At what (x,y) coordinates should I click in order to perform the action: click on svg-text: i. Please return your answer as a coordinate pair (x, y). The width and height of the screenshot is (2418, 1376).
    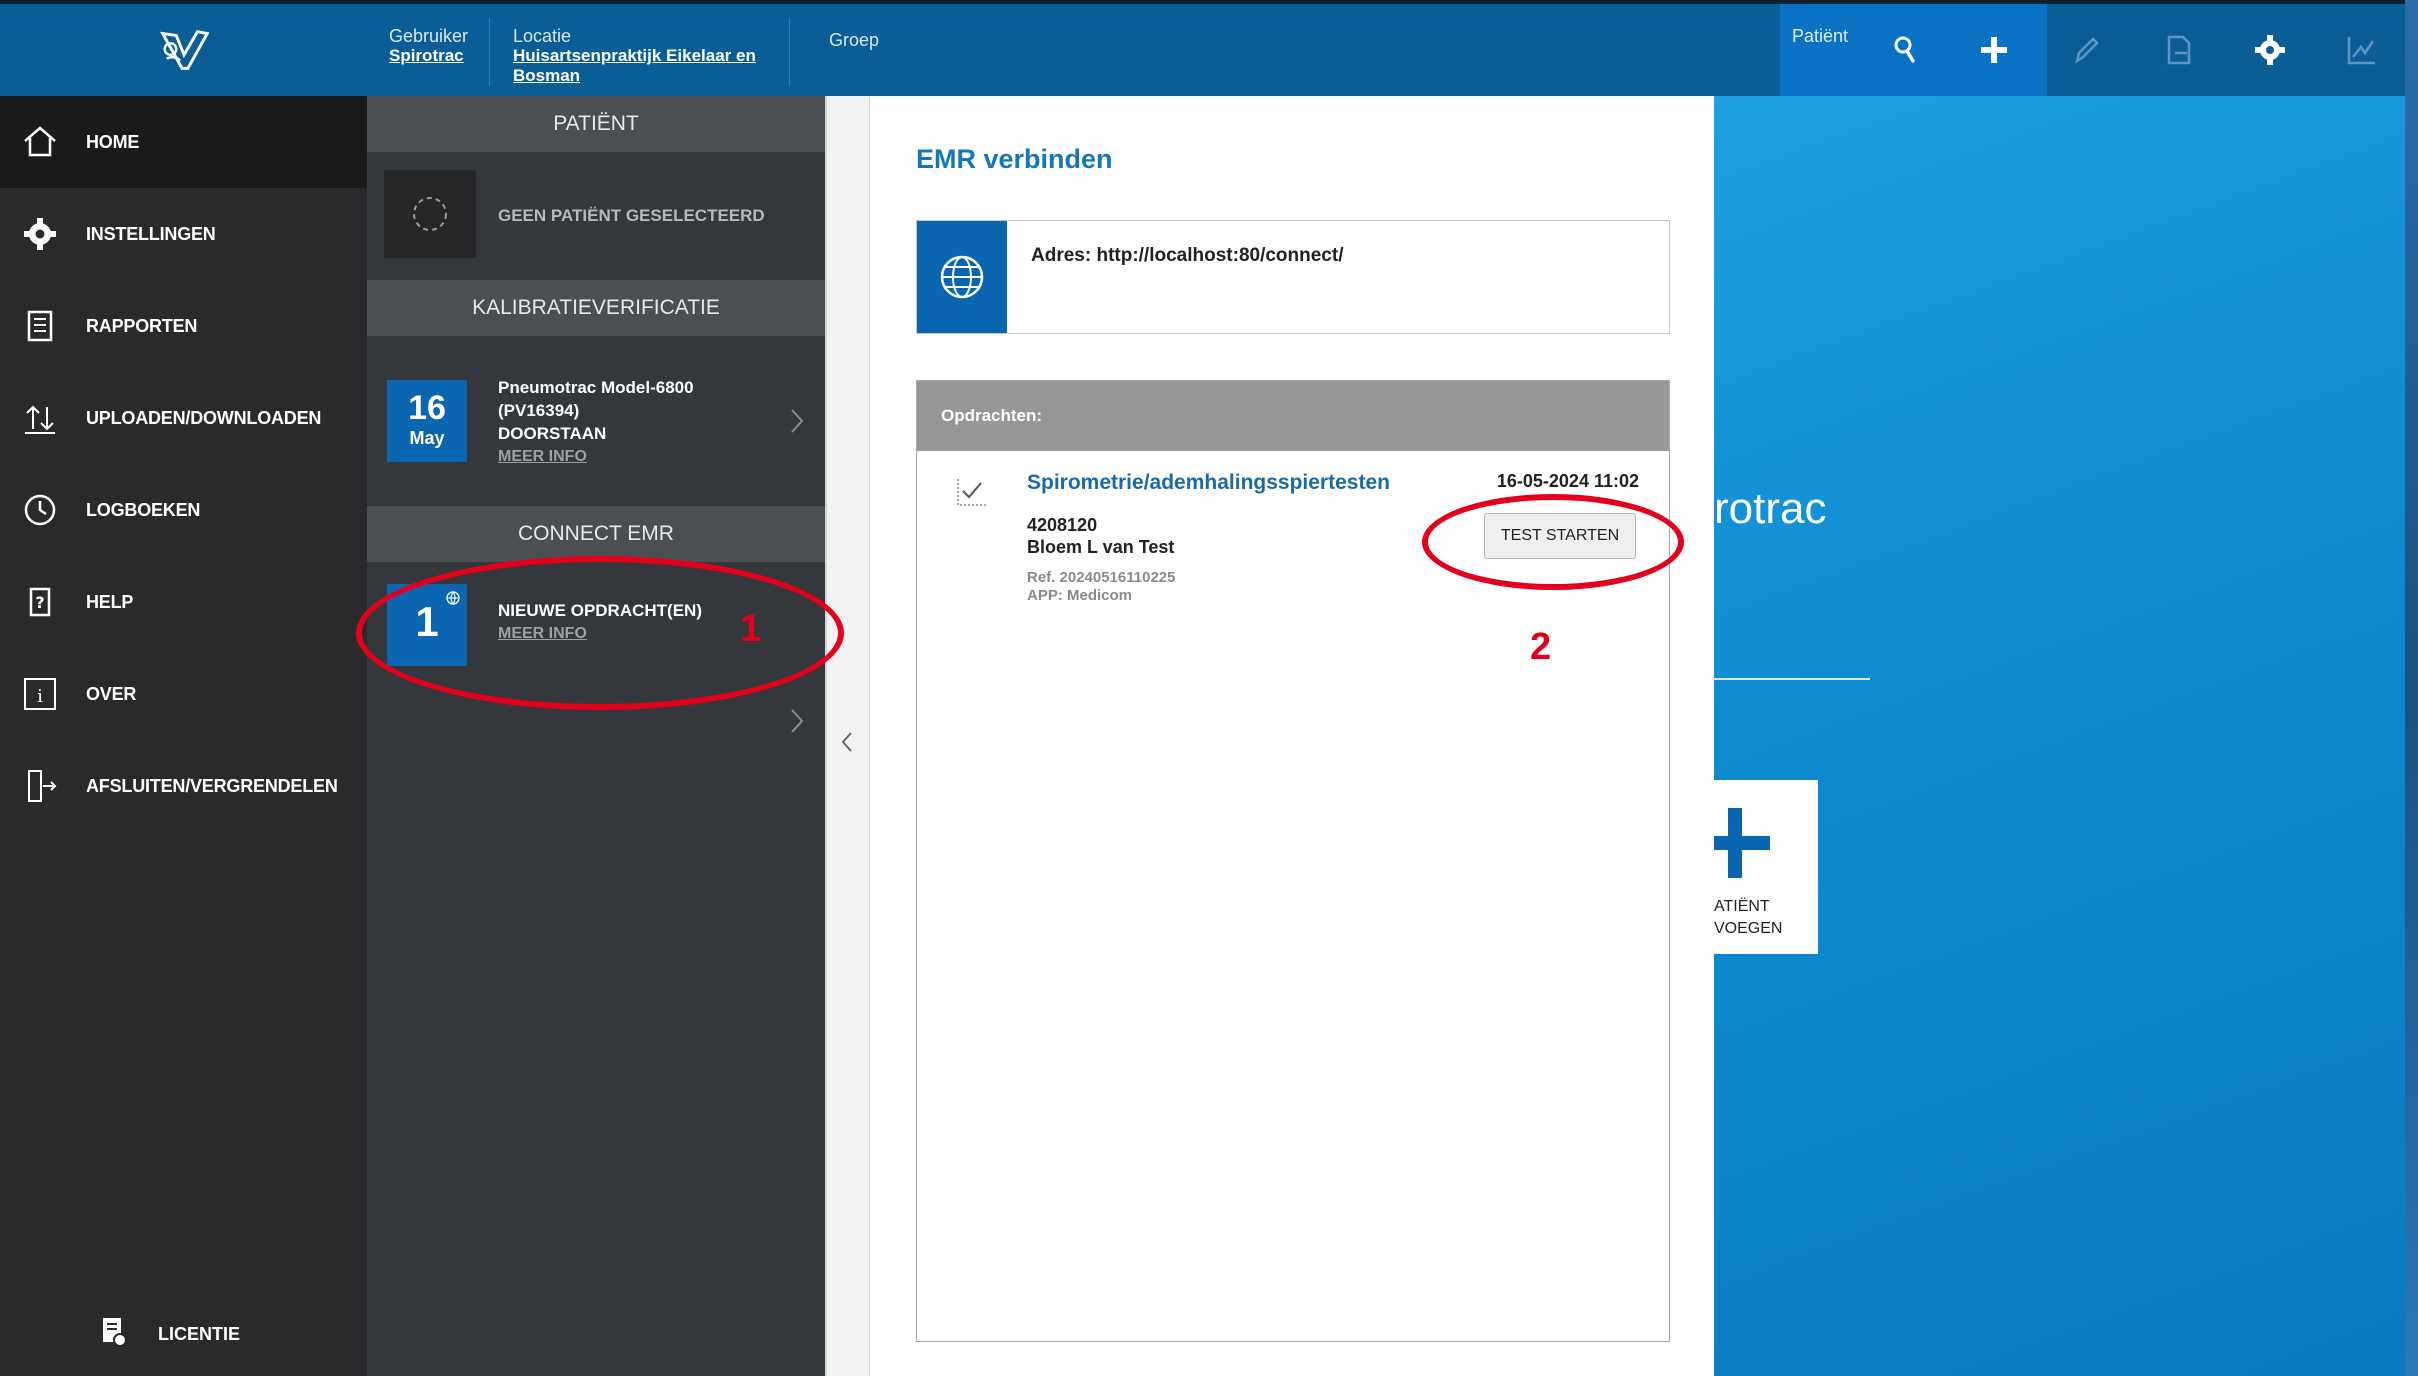
    Looking at the image, I should click on (40, 696).